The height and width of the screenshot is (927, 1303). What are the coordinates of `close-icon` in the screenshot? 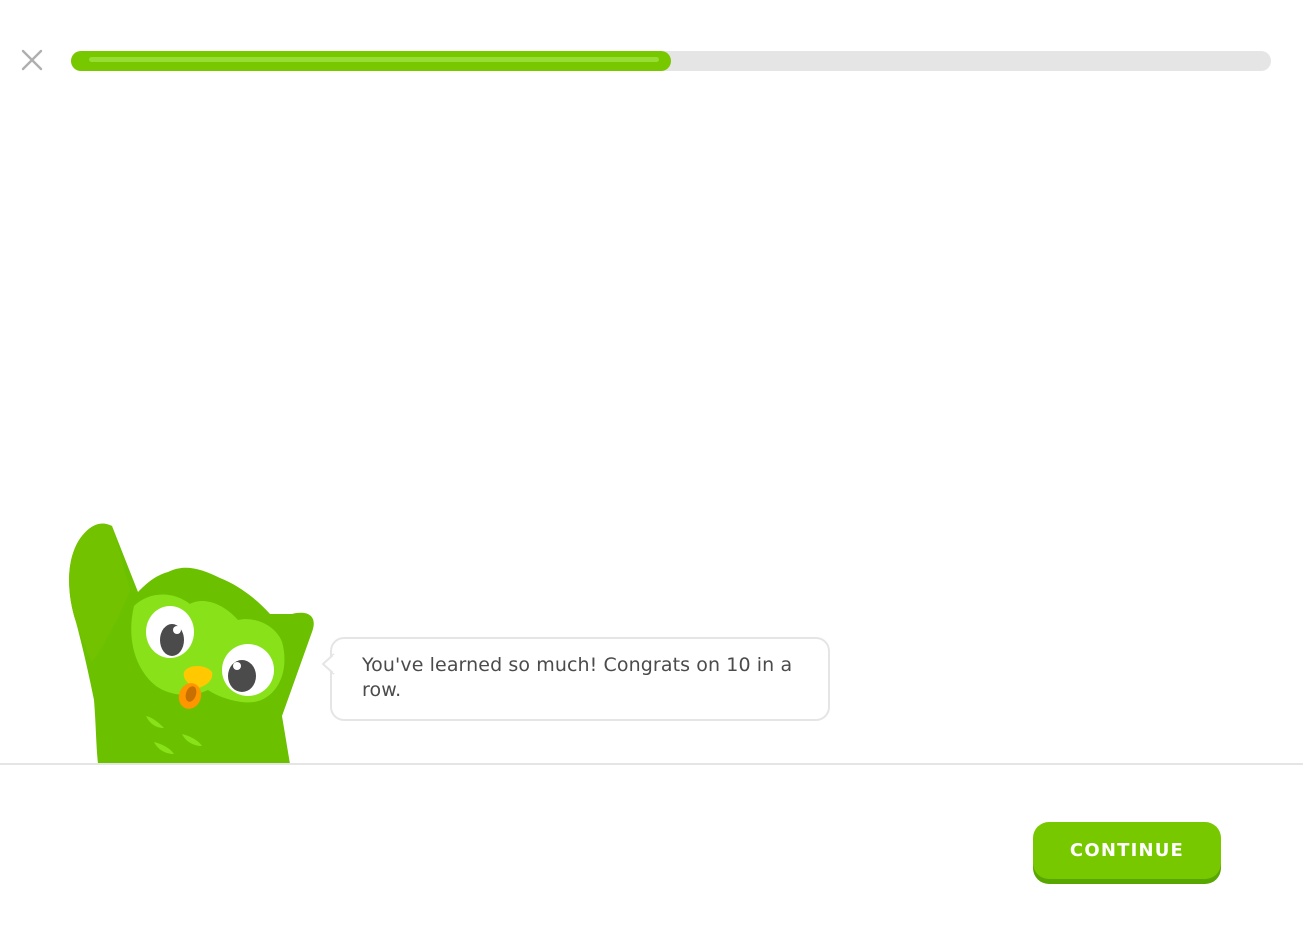 It's located at (32, 62).